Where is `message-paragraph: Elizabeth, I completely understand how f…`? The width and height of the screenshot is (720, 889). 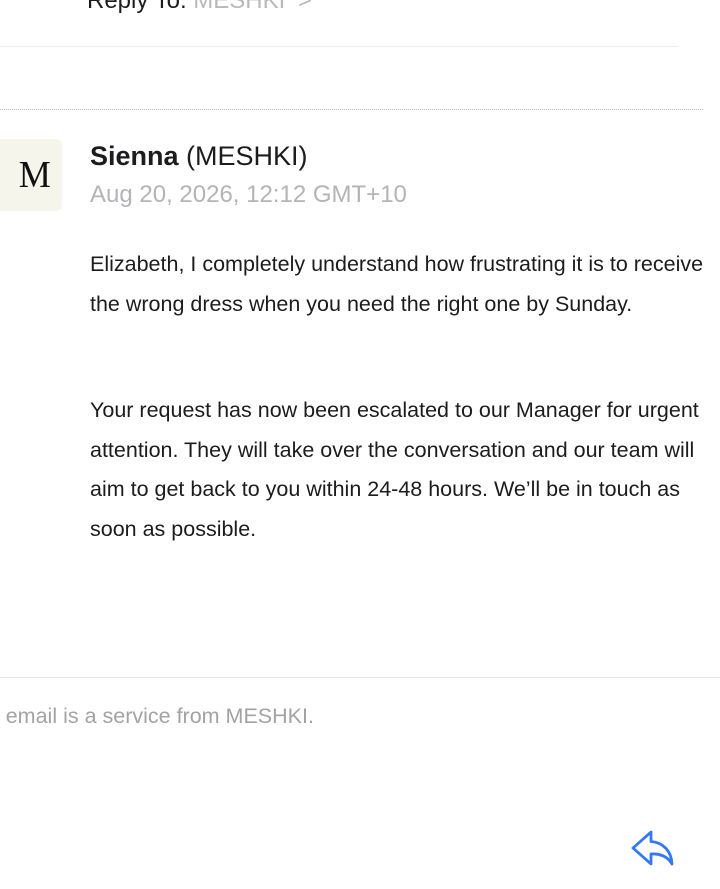 message-paragraph: Elizabeth, I completely understand how f… is located at coordinates (397, 284).